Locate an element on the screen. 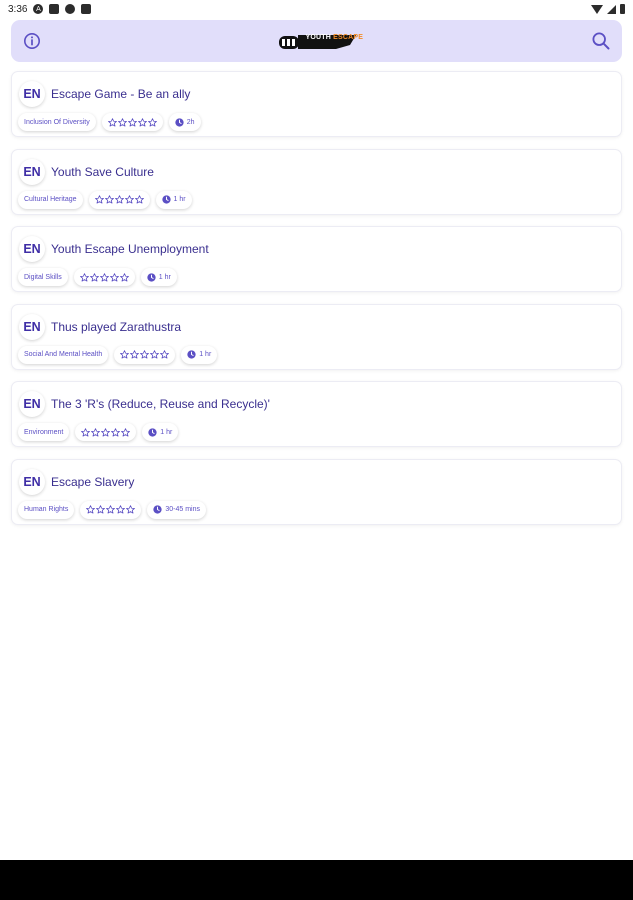  category-chip: Human Rights is located at coordinates (46, 509).